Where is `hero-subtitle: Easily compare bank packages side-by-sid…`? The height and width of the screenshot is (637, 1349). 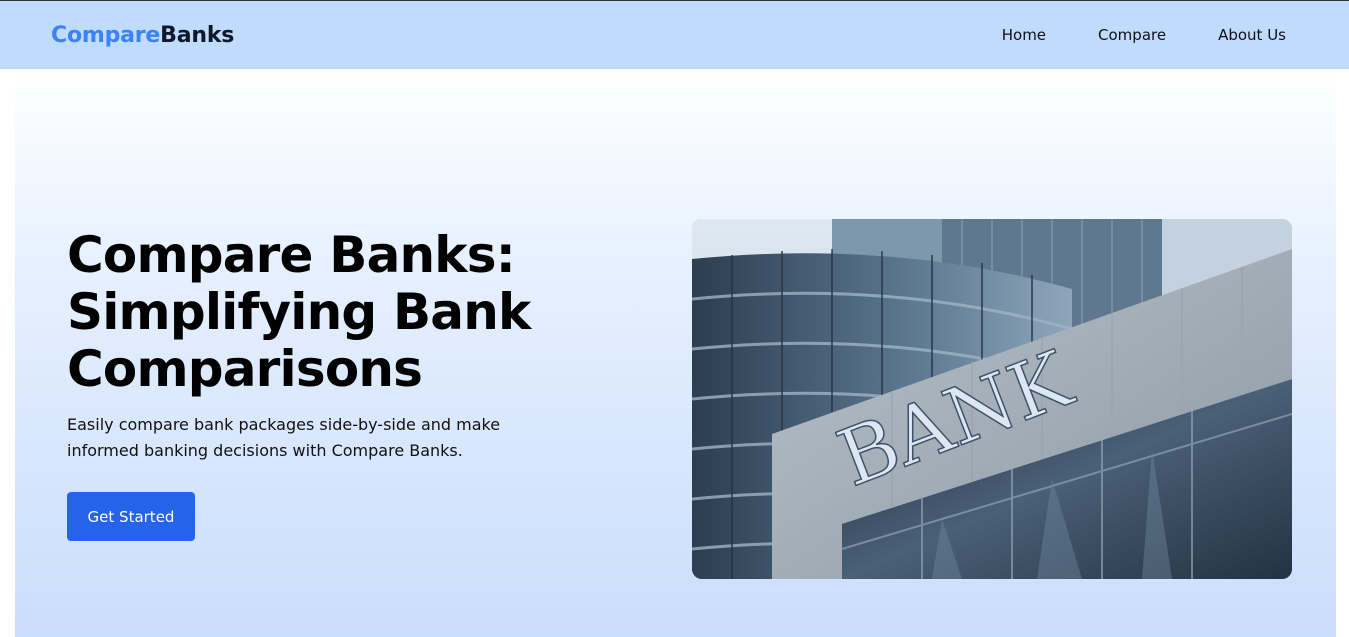 hero-subtitle: Easily compare bank packages side-by-sid… is located at coordinates (284, 437).